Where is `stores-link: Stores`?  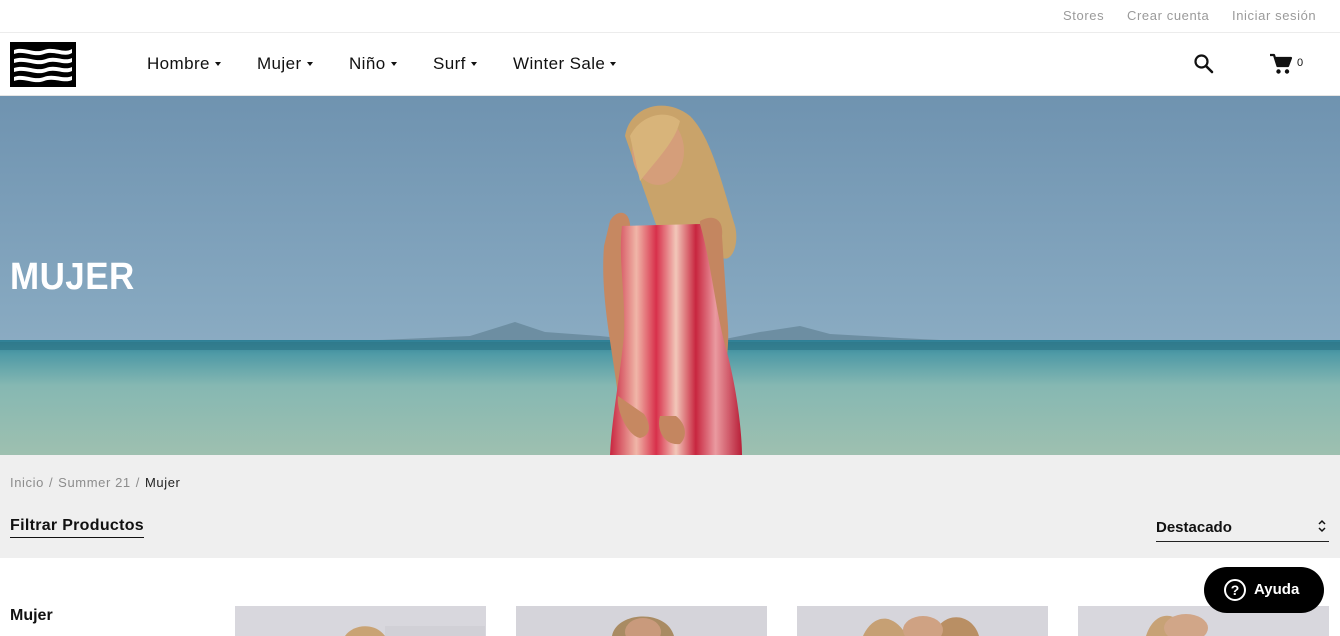
stores-link: Stores is located at coordinates (1083, 15).